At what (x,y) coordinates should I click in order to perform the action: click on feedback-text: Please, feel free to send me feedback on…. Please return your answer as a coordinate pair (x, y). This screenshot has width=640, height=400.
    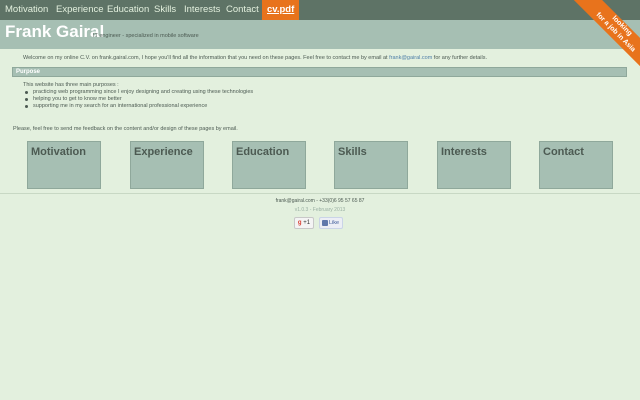
    Looking at the image, I should click on (125, 129).